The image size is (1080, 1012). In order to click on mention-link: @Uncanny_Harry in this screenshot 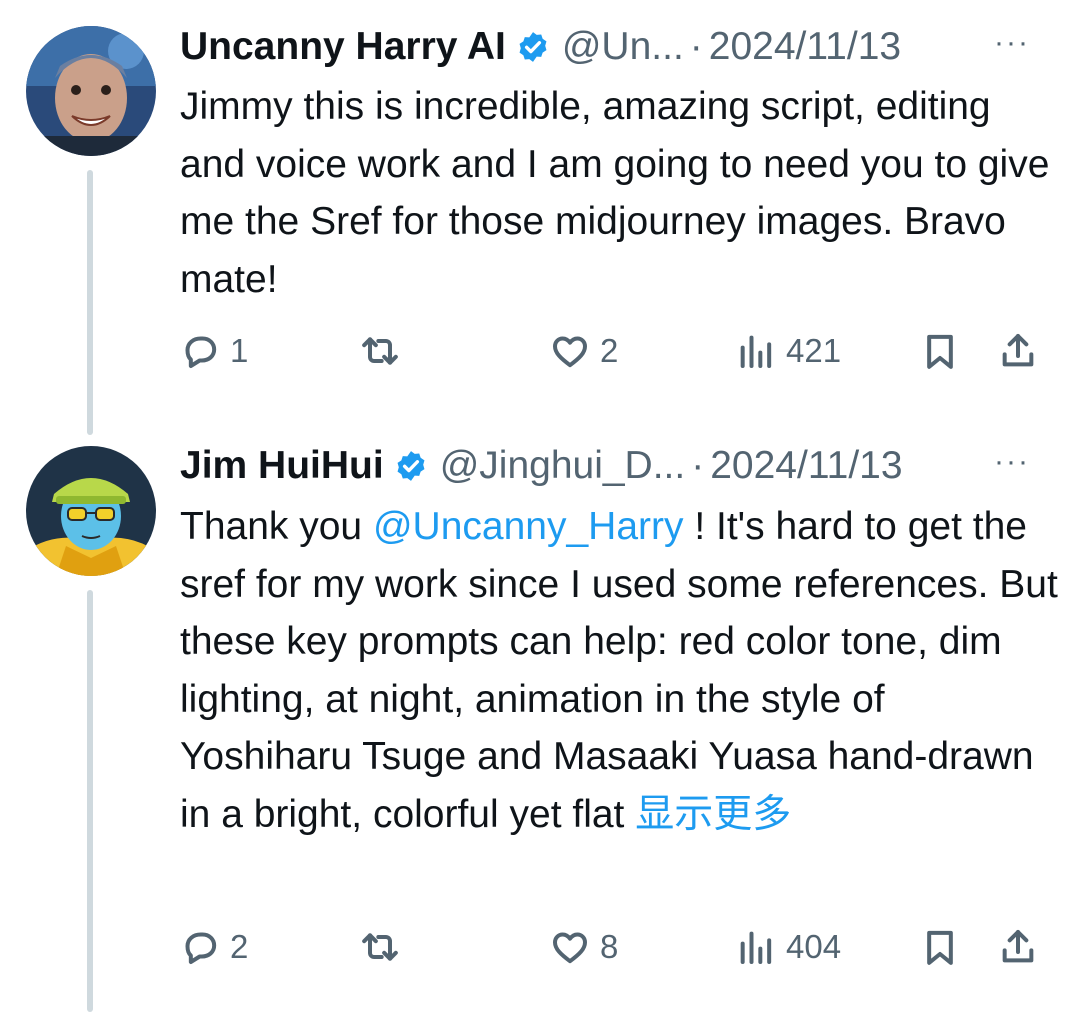, I will do `click(528, 526)`.